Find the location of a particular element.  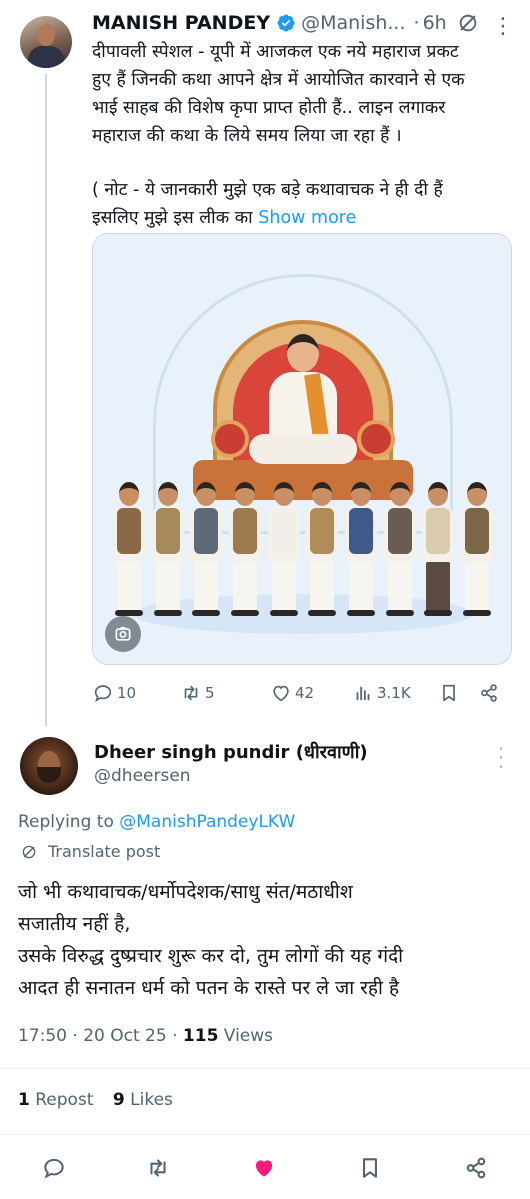

tweet-header: MANISH PANDEY @Manish... · 6h is located at coordinates (285, 23).